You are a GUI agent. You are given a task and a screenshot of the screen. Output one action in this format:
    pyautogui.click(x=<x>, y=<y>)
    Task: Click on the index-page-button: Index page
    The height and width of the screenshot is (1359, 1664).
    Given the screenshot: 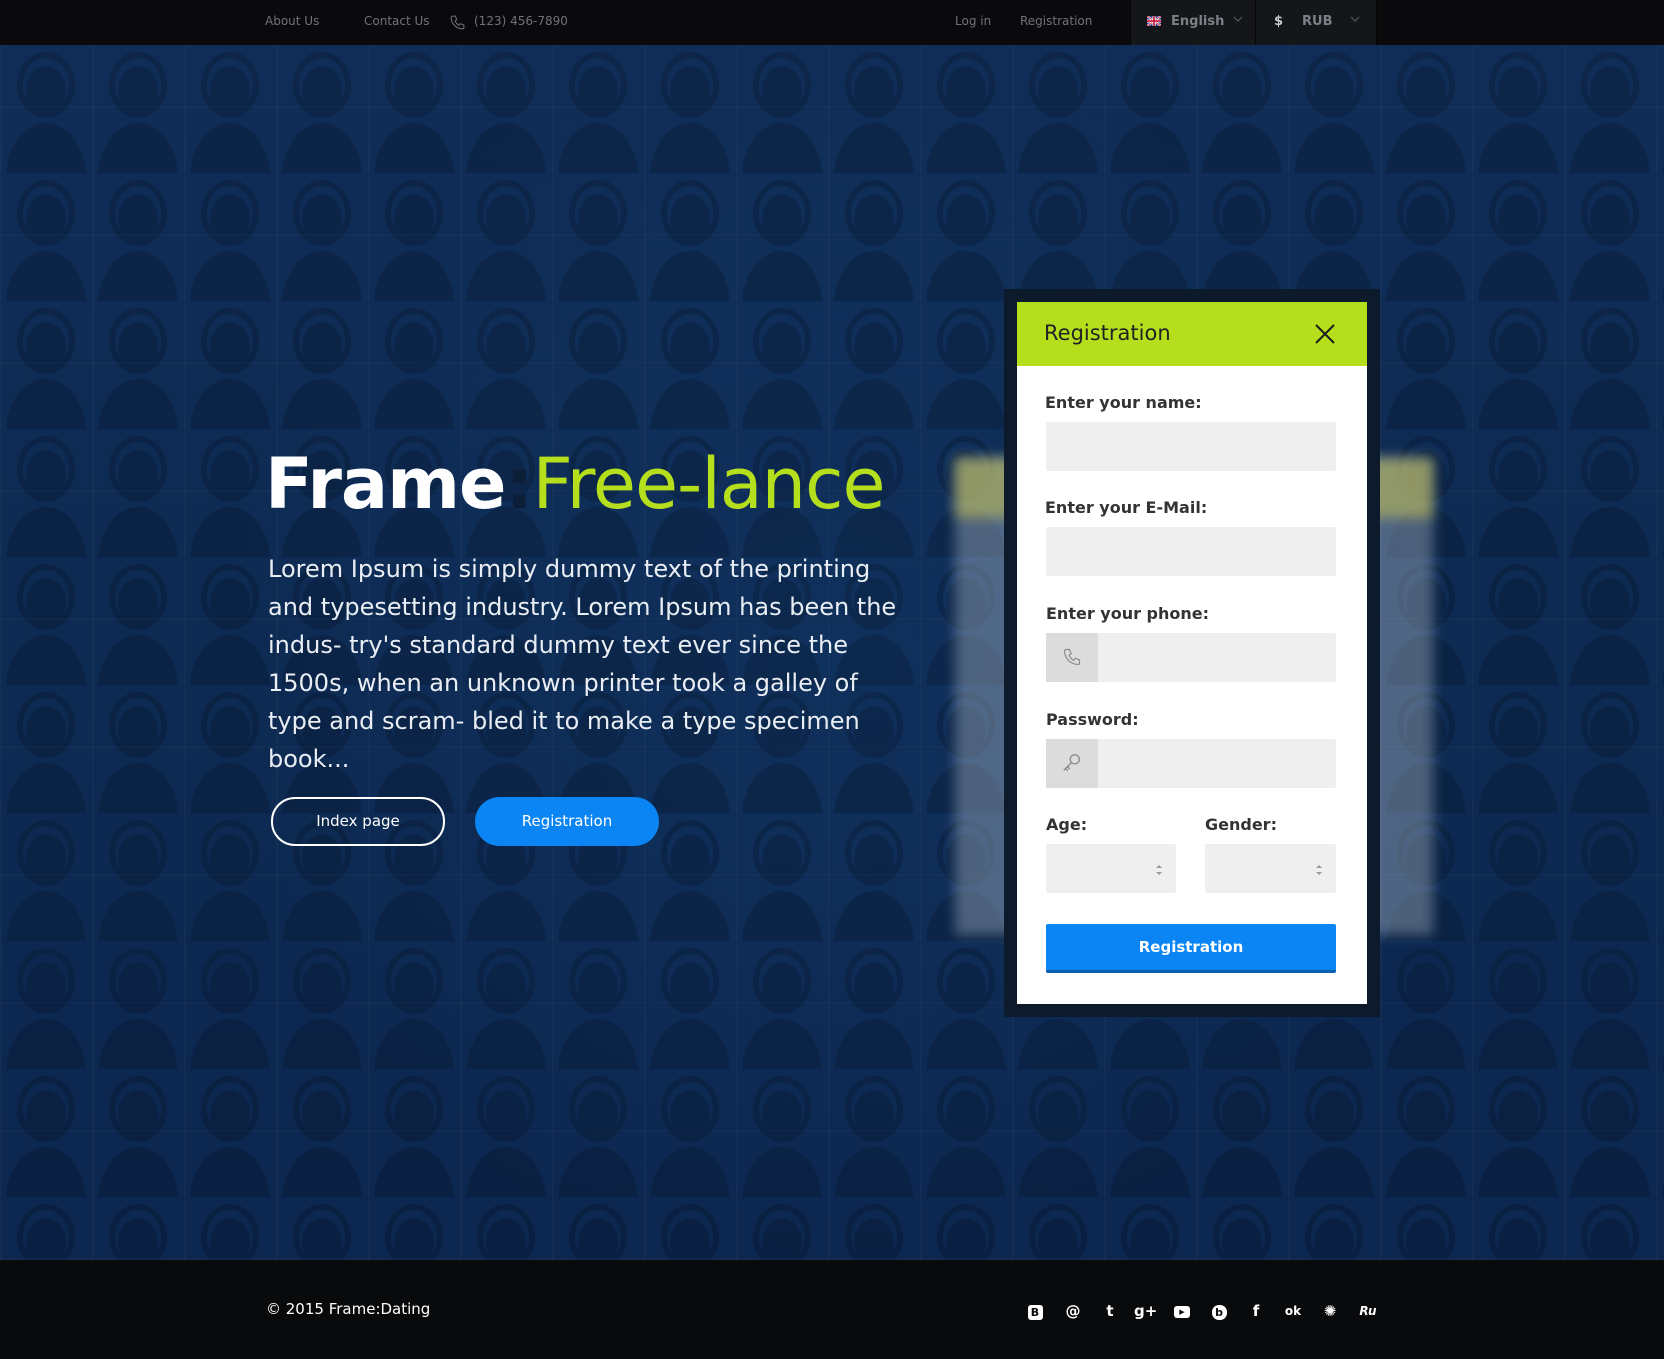 What is the action you would take?
    pyautogui.click(x=358, y=821)
    